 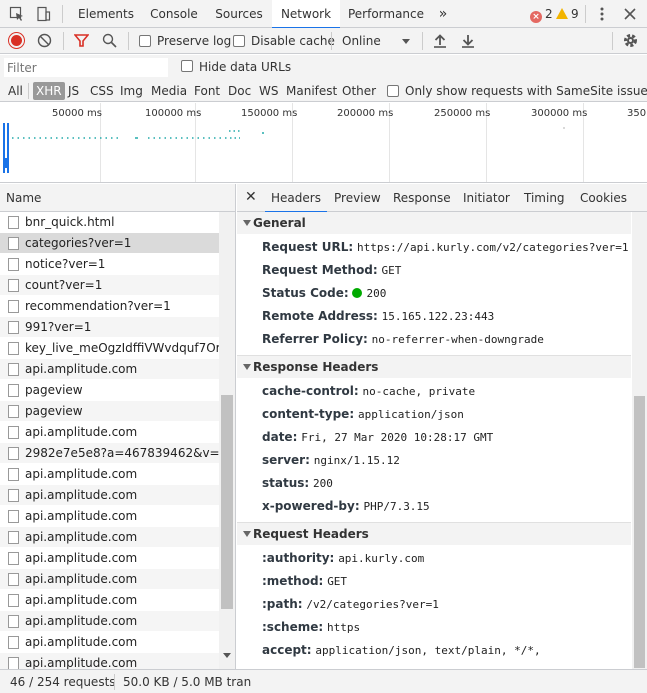 What do you see at coordinates (397, 437) in the screenshot?
I see `header-value: Fri, 27 Mar 2020 10:28:17 GMT` at bounding box center [397, 437].